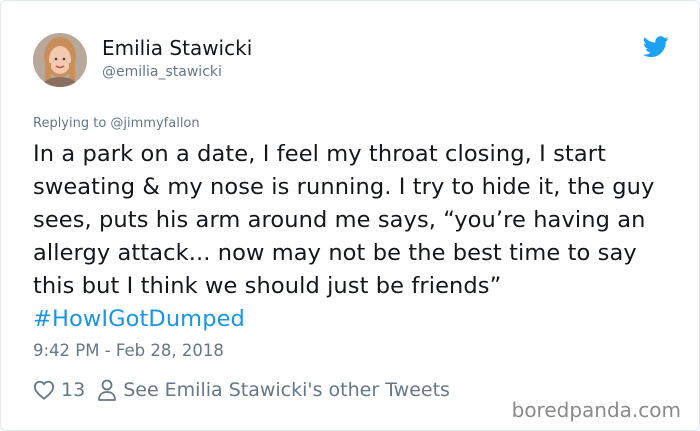 Image resolution: width=700 pixels, height=431 pixels. I want to click on tweet-timestamp: 9:42 PM - Feb 28, 2018, so click(128, 350).